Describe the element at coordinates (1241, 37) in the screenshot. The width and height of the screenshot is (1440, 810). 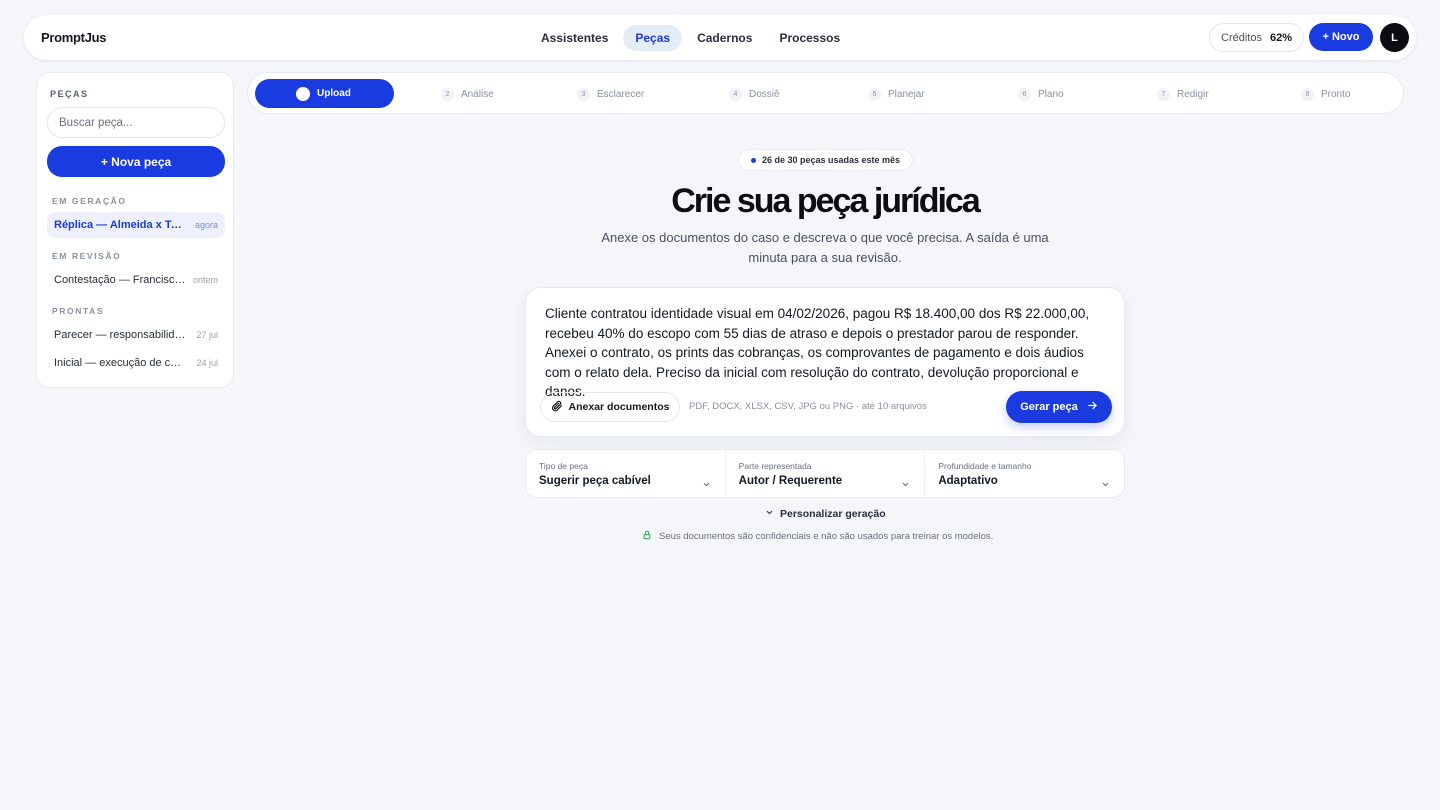
I see `credits-label: Créditos` at that location.